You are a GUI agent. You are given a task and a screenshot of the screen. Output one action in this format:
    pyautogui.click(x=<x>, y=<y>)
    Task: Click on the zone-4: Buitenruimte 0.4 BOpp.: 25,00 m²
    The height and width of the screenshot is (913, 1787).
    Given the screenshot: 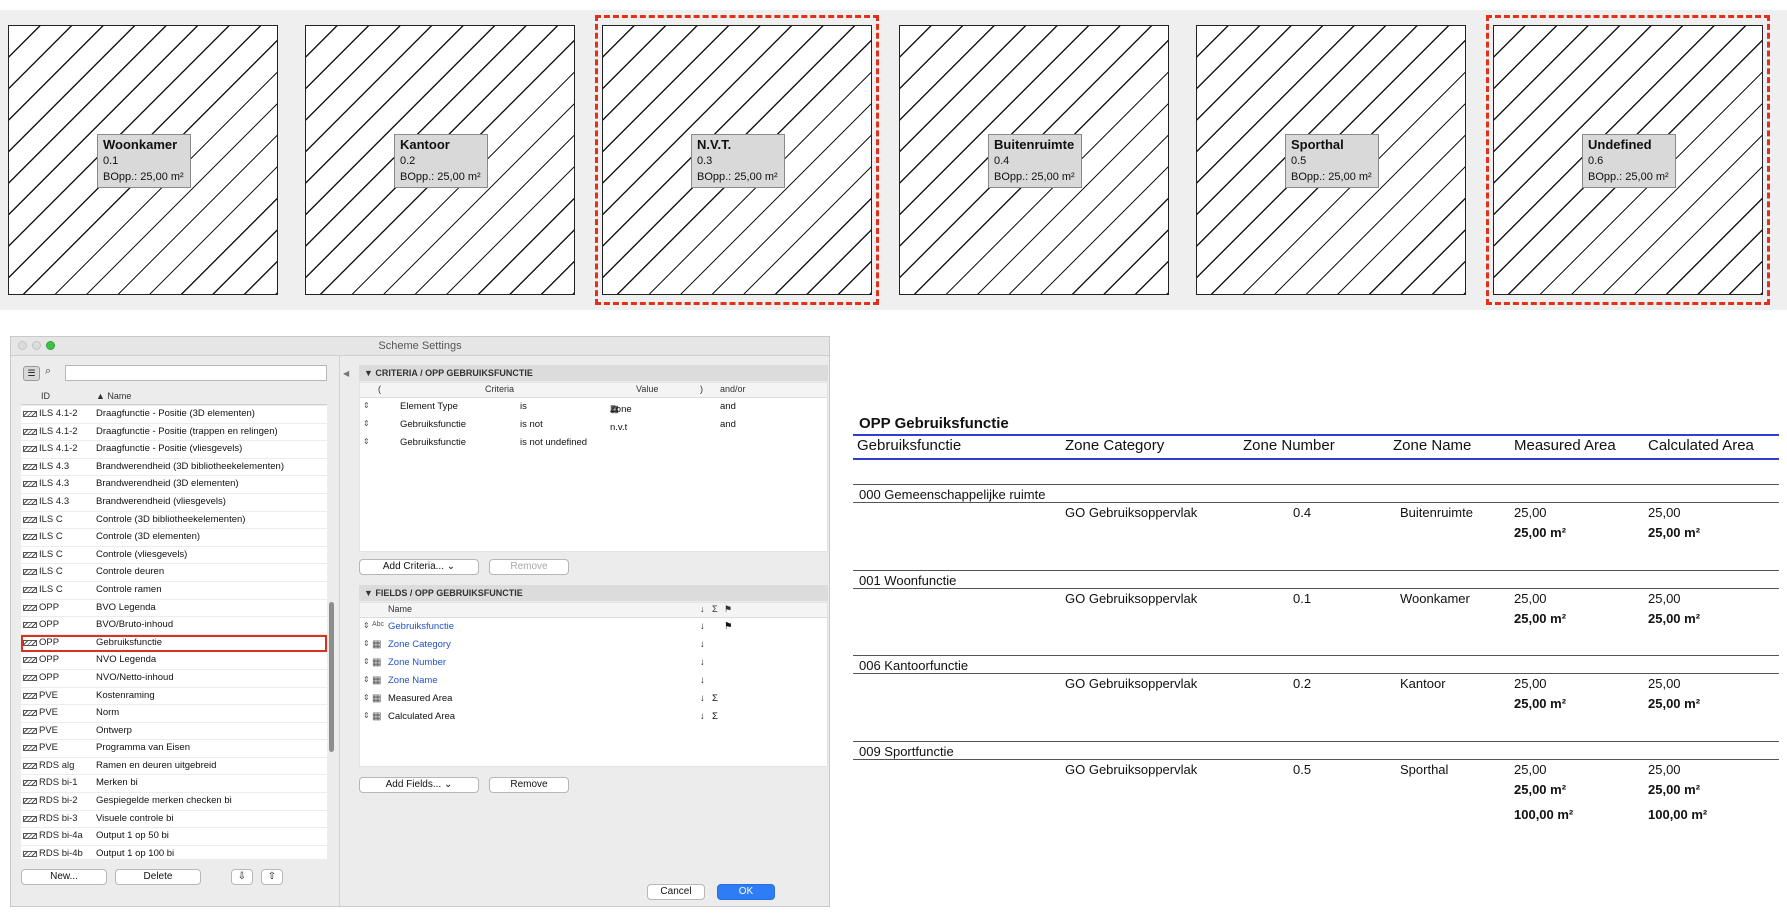 What is the action you would take?
    pyautogui.click(x=1034, y=160)
    